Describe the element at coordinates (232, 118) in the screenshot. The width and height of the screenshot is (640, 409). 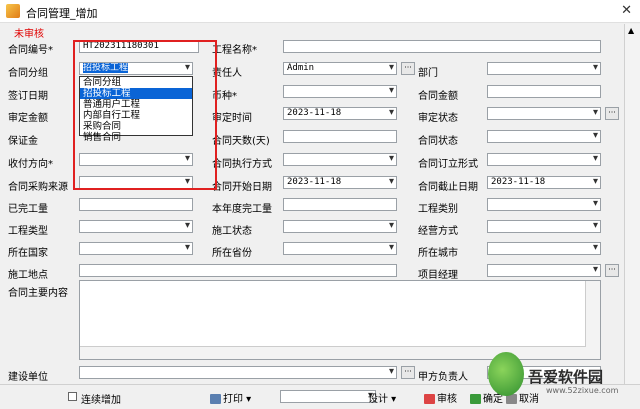
I see `approve-time-label: 审定时间` at that location.